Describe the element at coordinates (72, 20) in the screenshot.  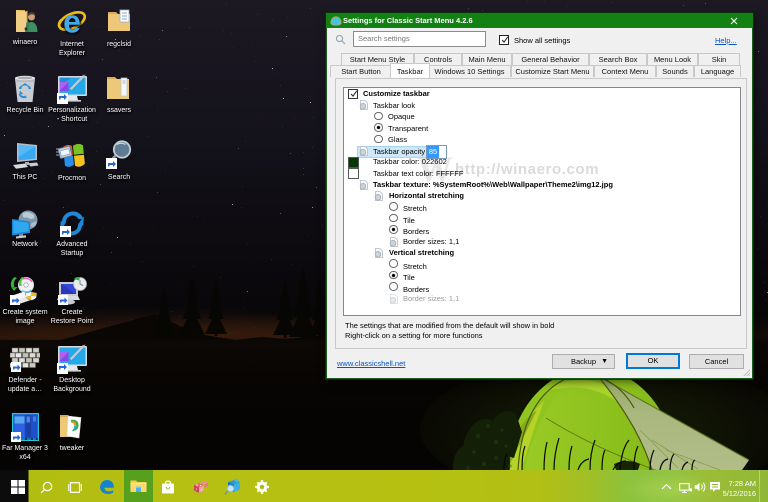
I see `svg-text: e` at that location.